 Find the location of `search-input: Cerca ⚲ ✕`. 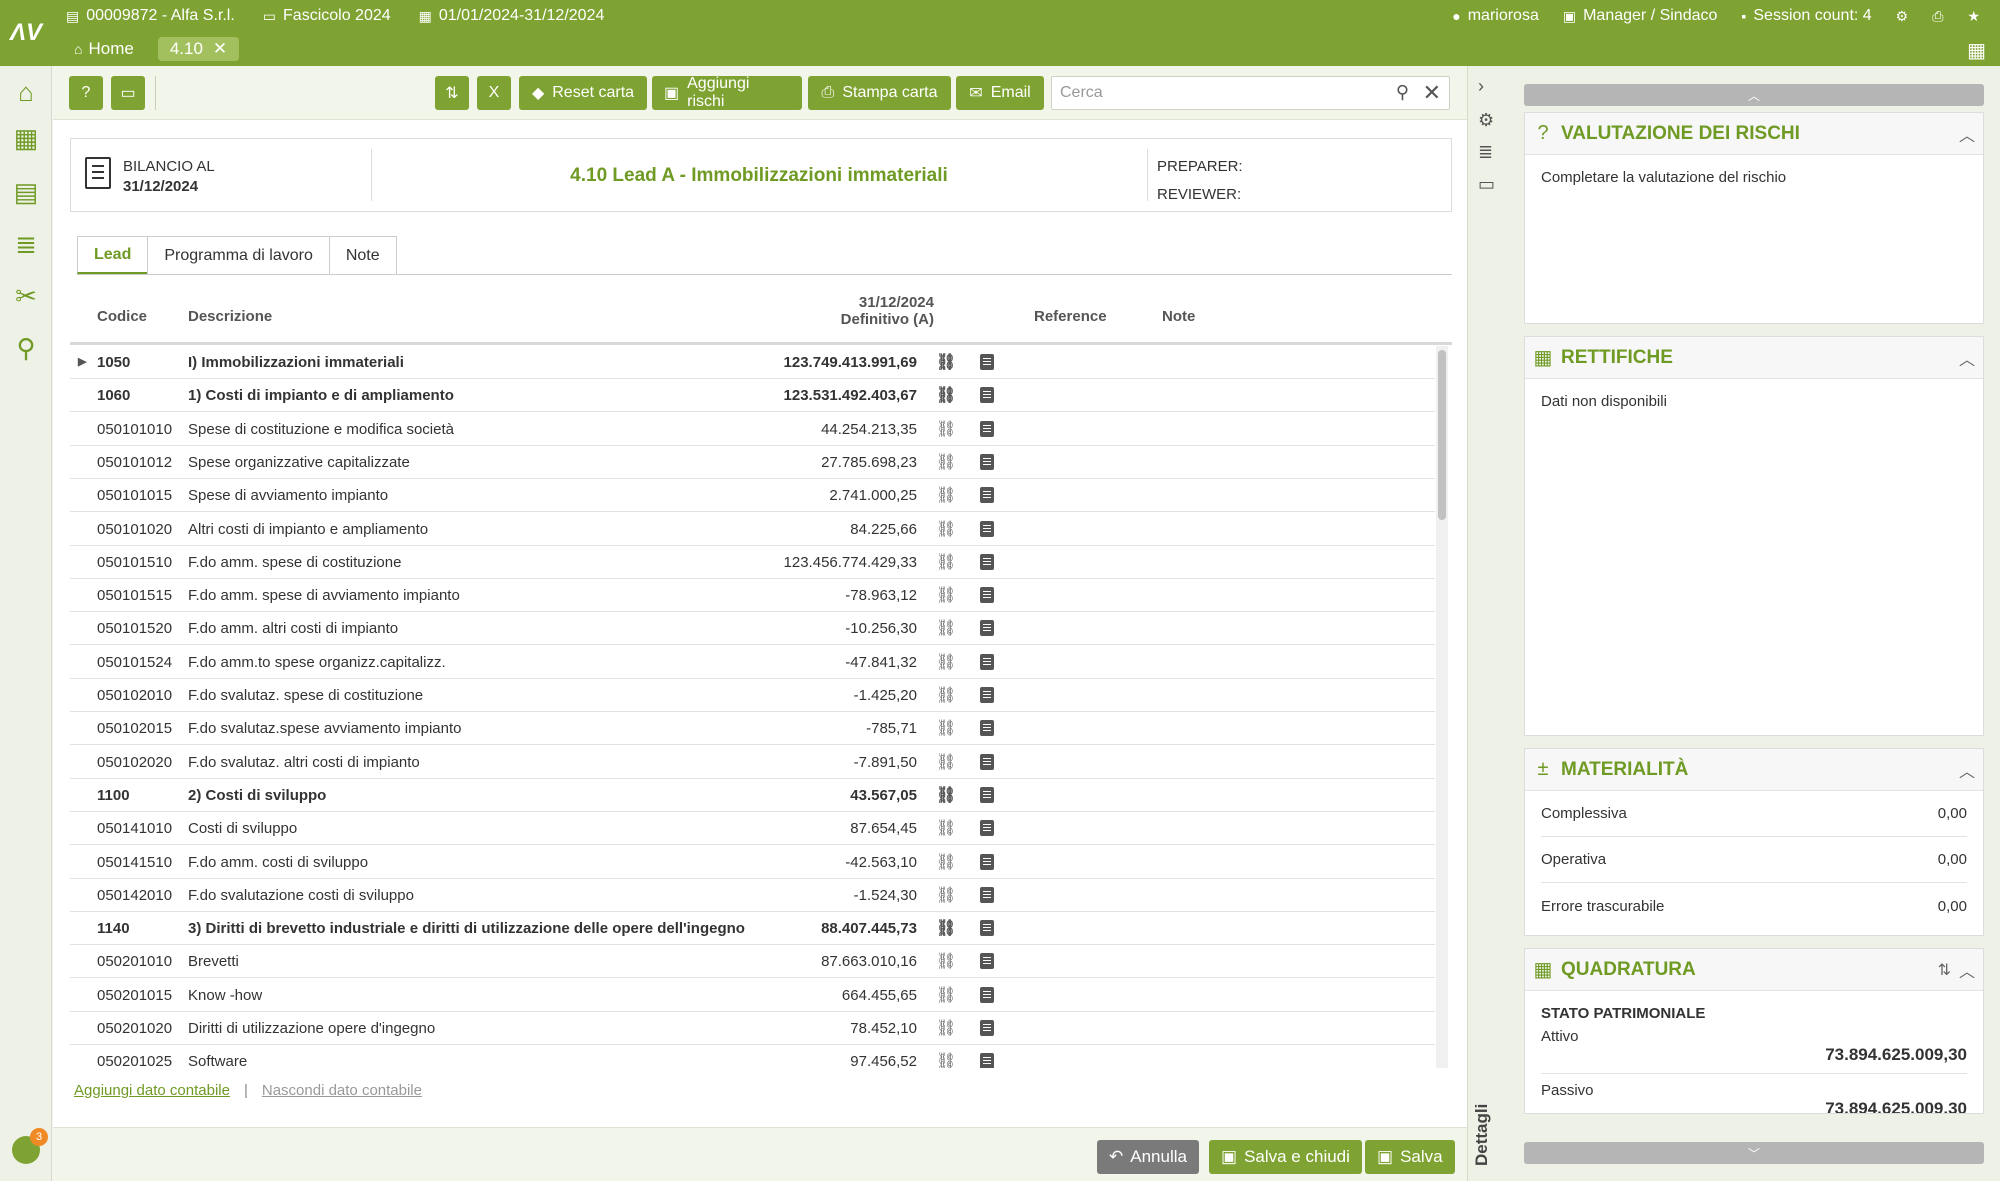

search-input: Cerca ⚲ ✕ is located at coordinates (1250, 93).